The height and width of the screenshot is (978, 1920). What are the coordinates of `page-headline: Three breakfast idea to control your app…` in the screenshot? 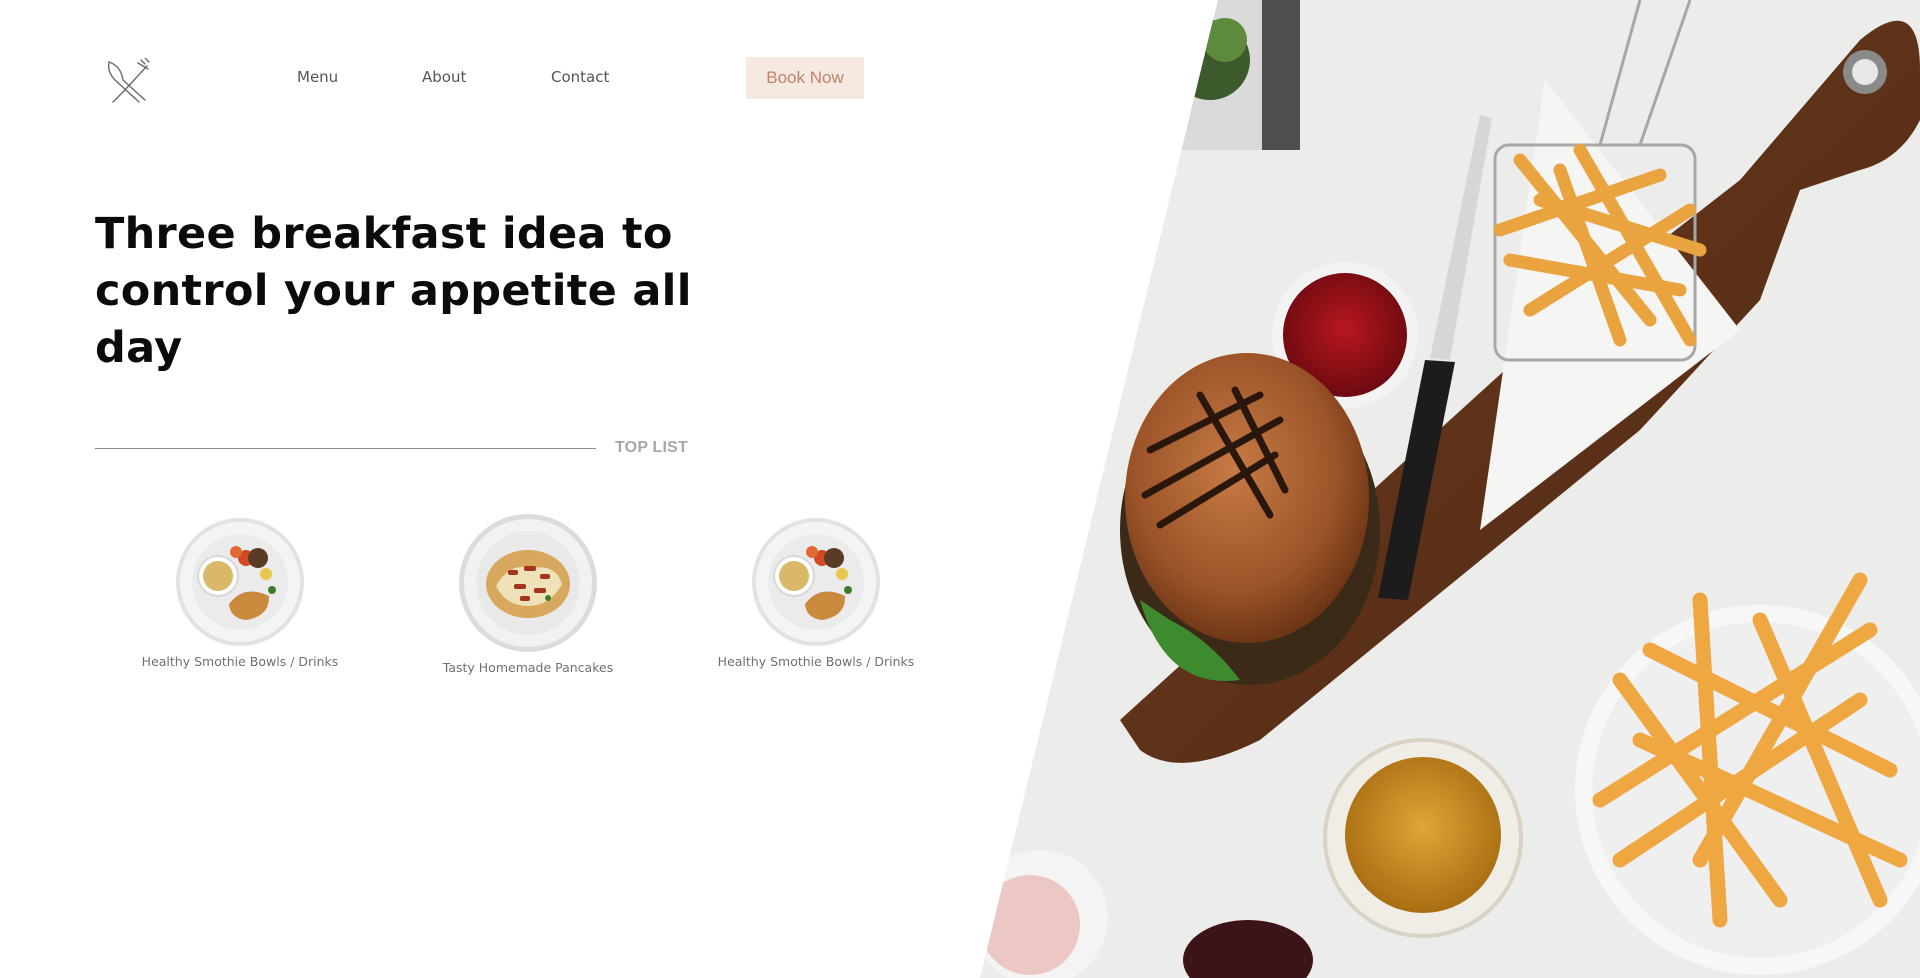 It's located at (435, 291).